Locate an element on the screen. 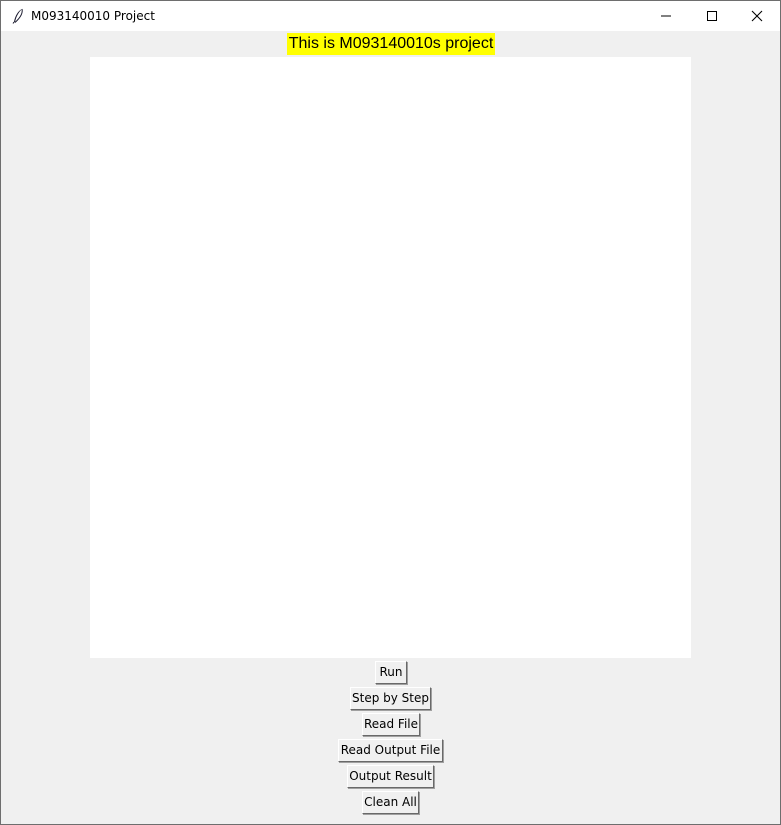  read-output-file-button: Read Output File is located at coordinates (390, 750).